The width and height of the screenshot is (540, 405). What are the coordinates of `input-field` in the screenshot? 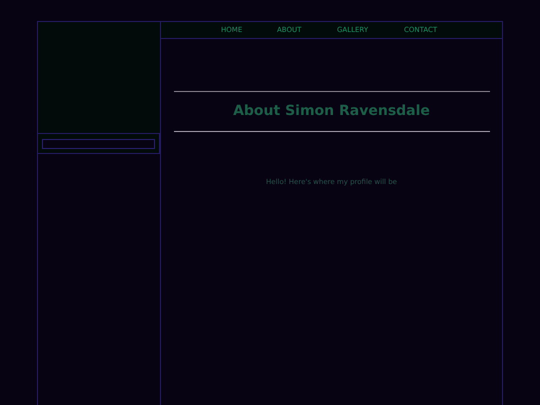 It's located at (98, 143).